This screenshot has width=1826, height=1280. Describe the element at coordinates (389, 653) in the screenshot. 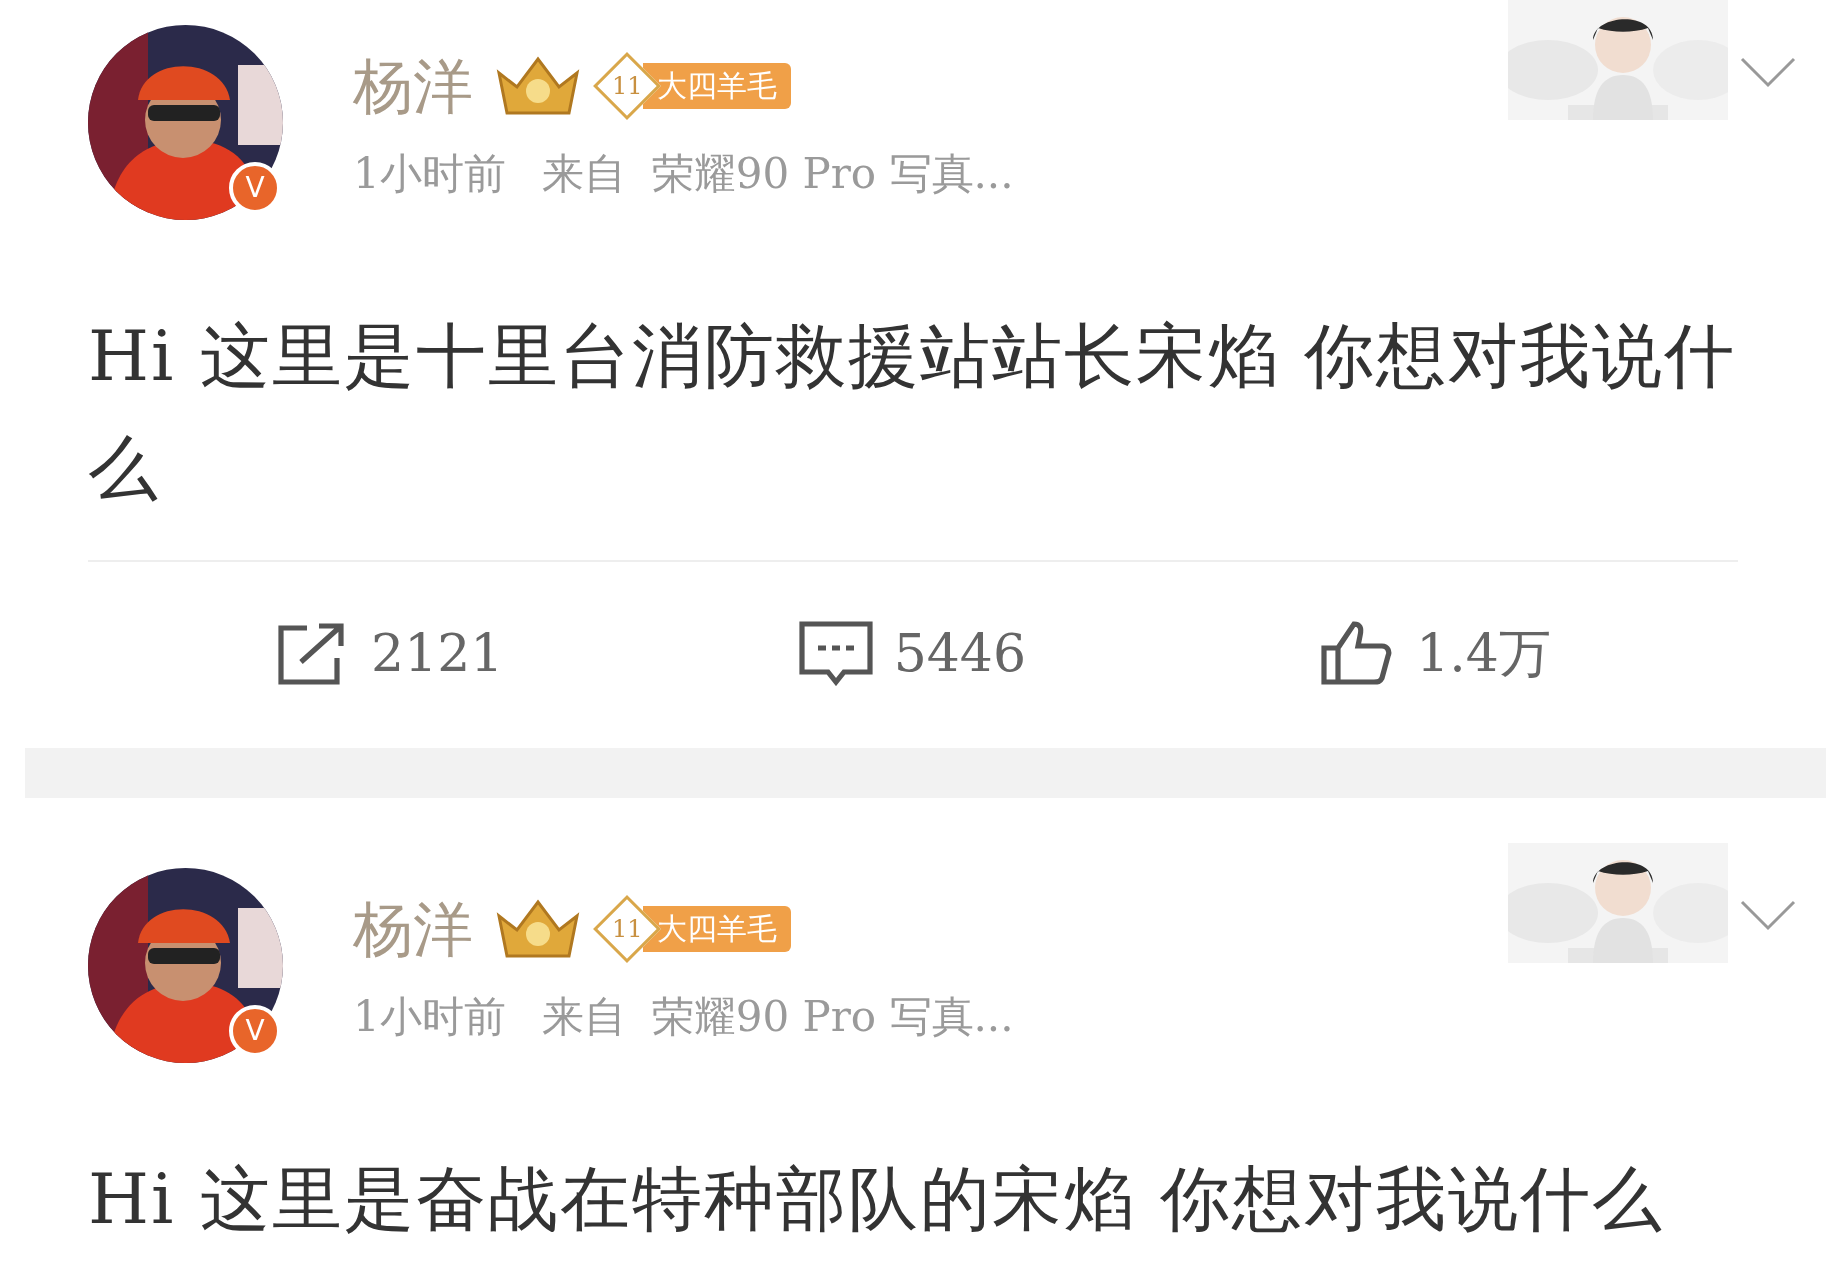

I see `repost-button: 2121` at that location.